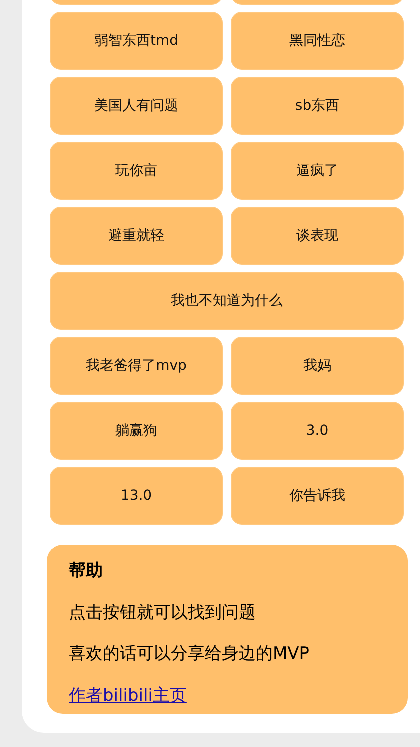 The height and width of the screenshot is (747, 420). What do you see at coordinates (317, 431) in the screenshot?
I see `option-button: 3.0` at bounding box center [317, 431].